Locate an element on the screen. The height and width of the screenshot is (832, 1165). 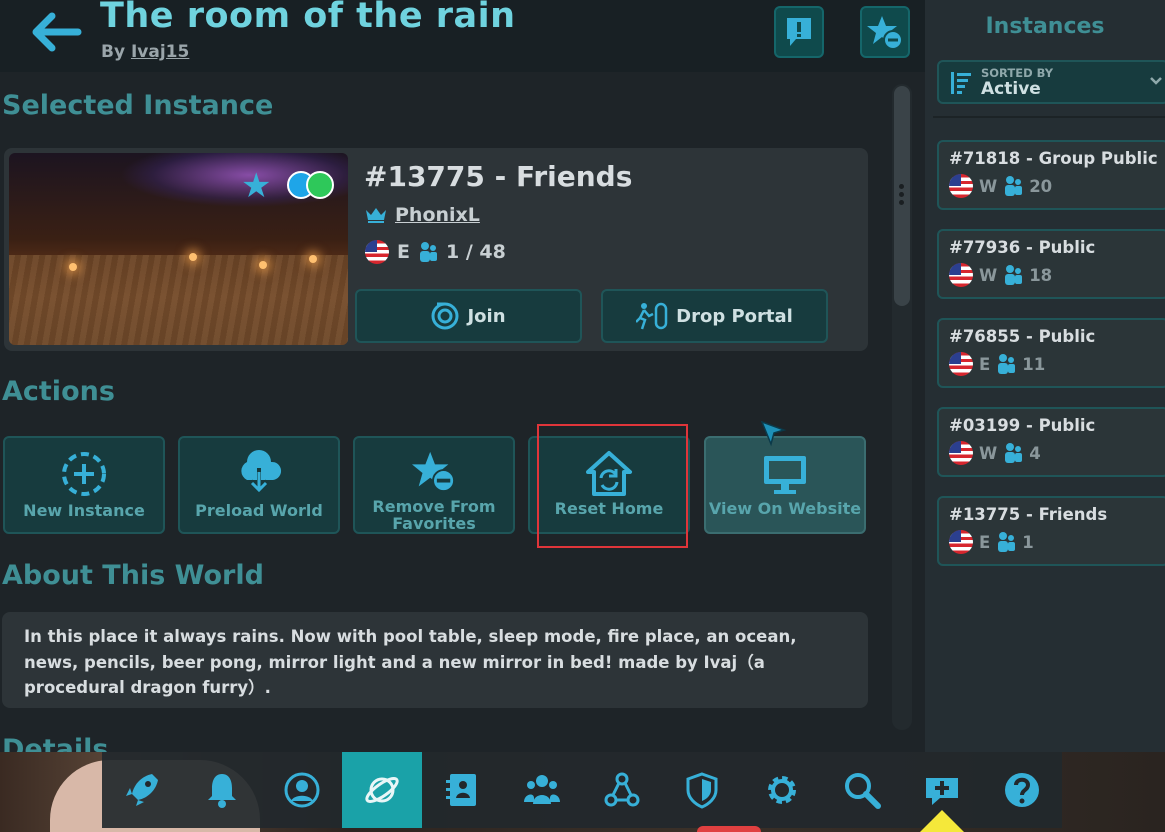
crown-icon is located at coordinates (376, 215).